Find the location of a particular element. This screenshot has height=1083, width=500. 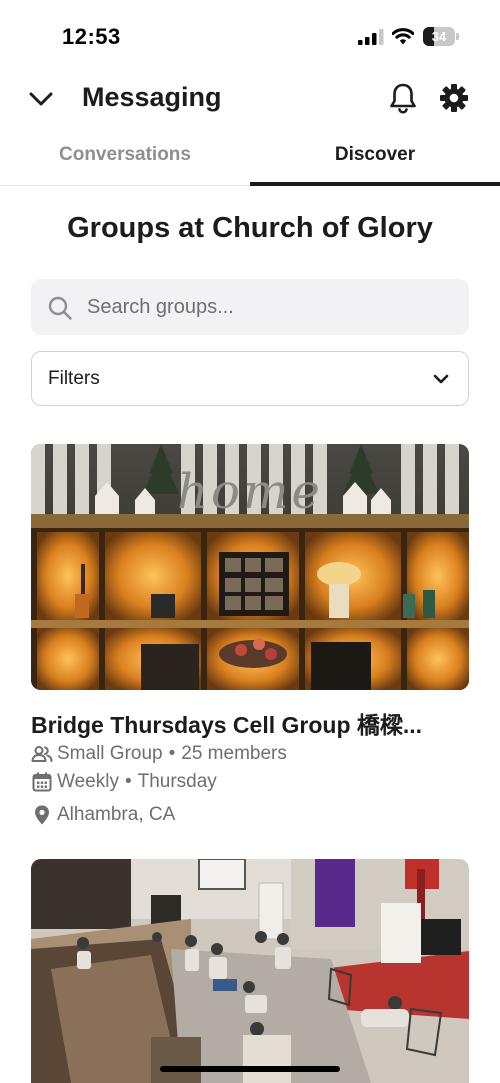

meeting-frequency: Weekly is located at coordinates (88, 781).